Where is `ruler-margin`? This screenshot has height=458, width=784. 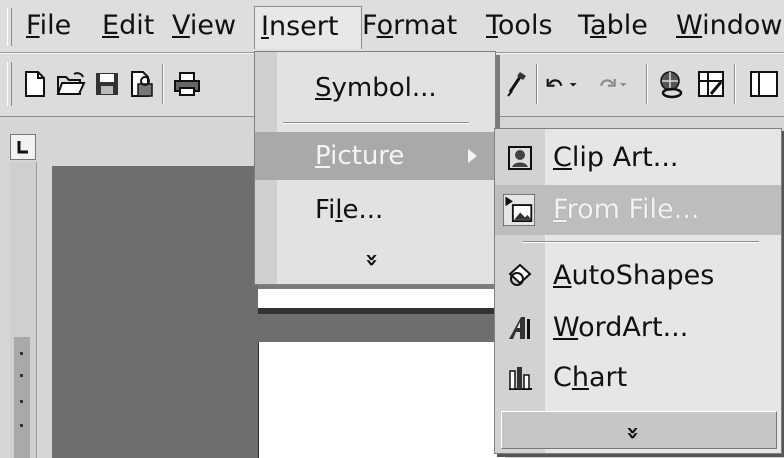
ruler-margin is located at coordinates (22, 397).